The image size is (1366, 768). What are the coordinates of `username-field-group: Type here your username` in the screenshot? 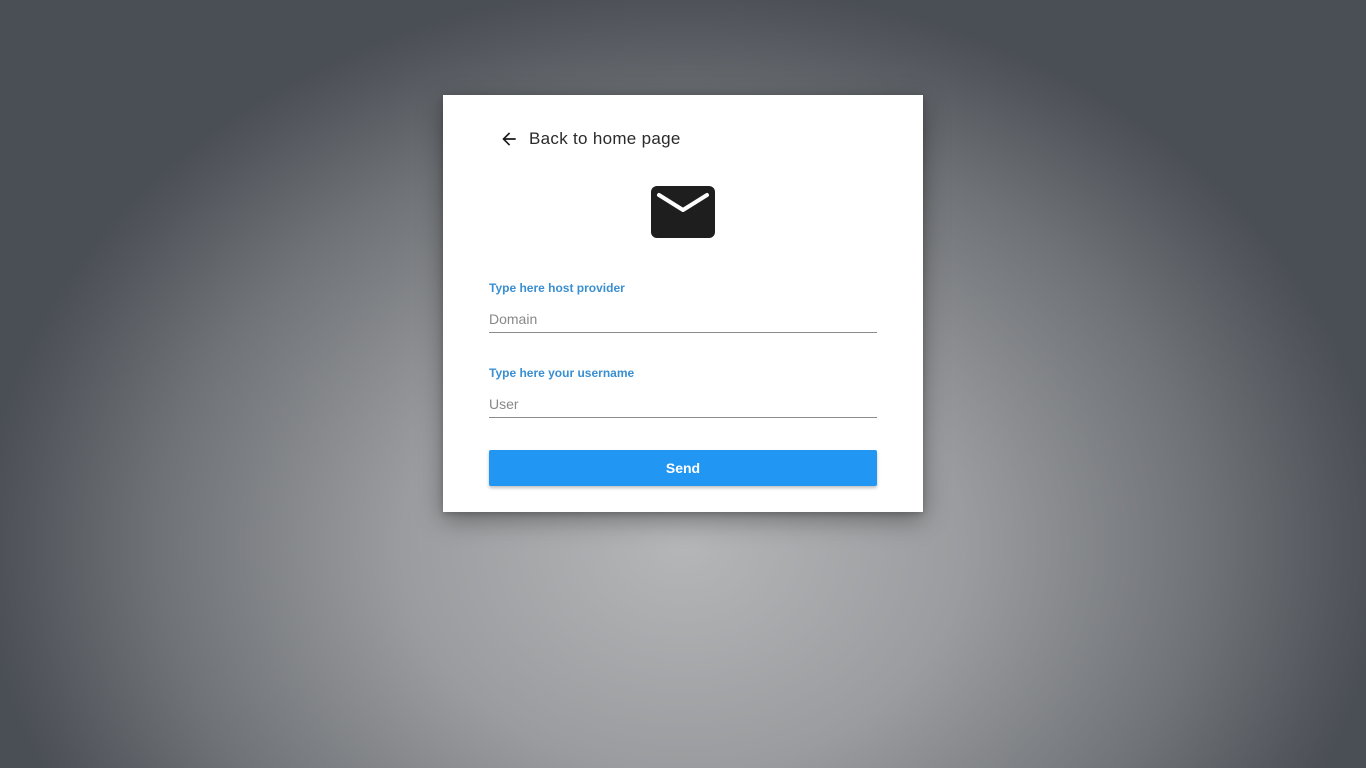 It's located at (683, 392).